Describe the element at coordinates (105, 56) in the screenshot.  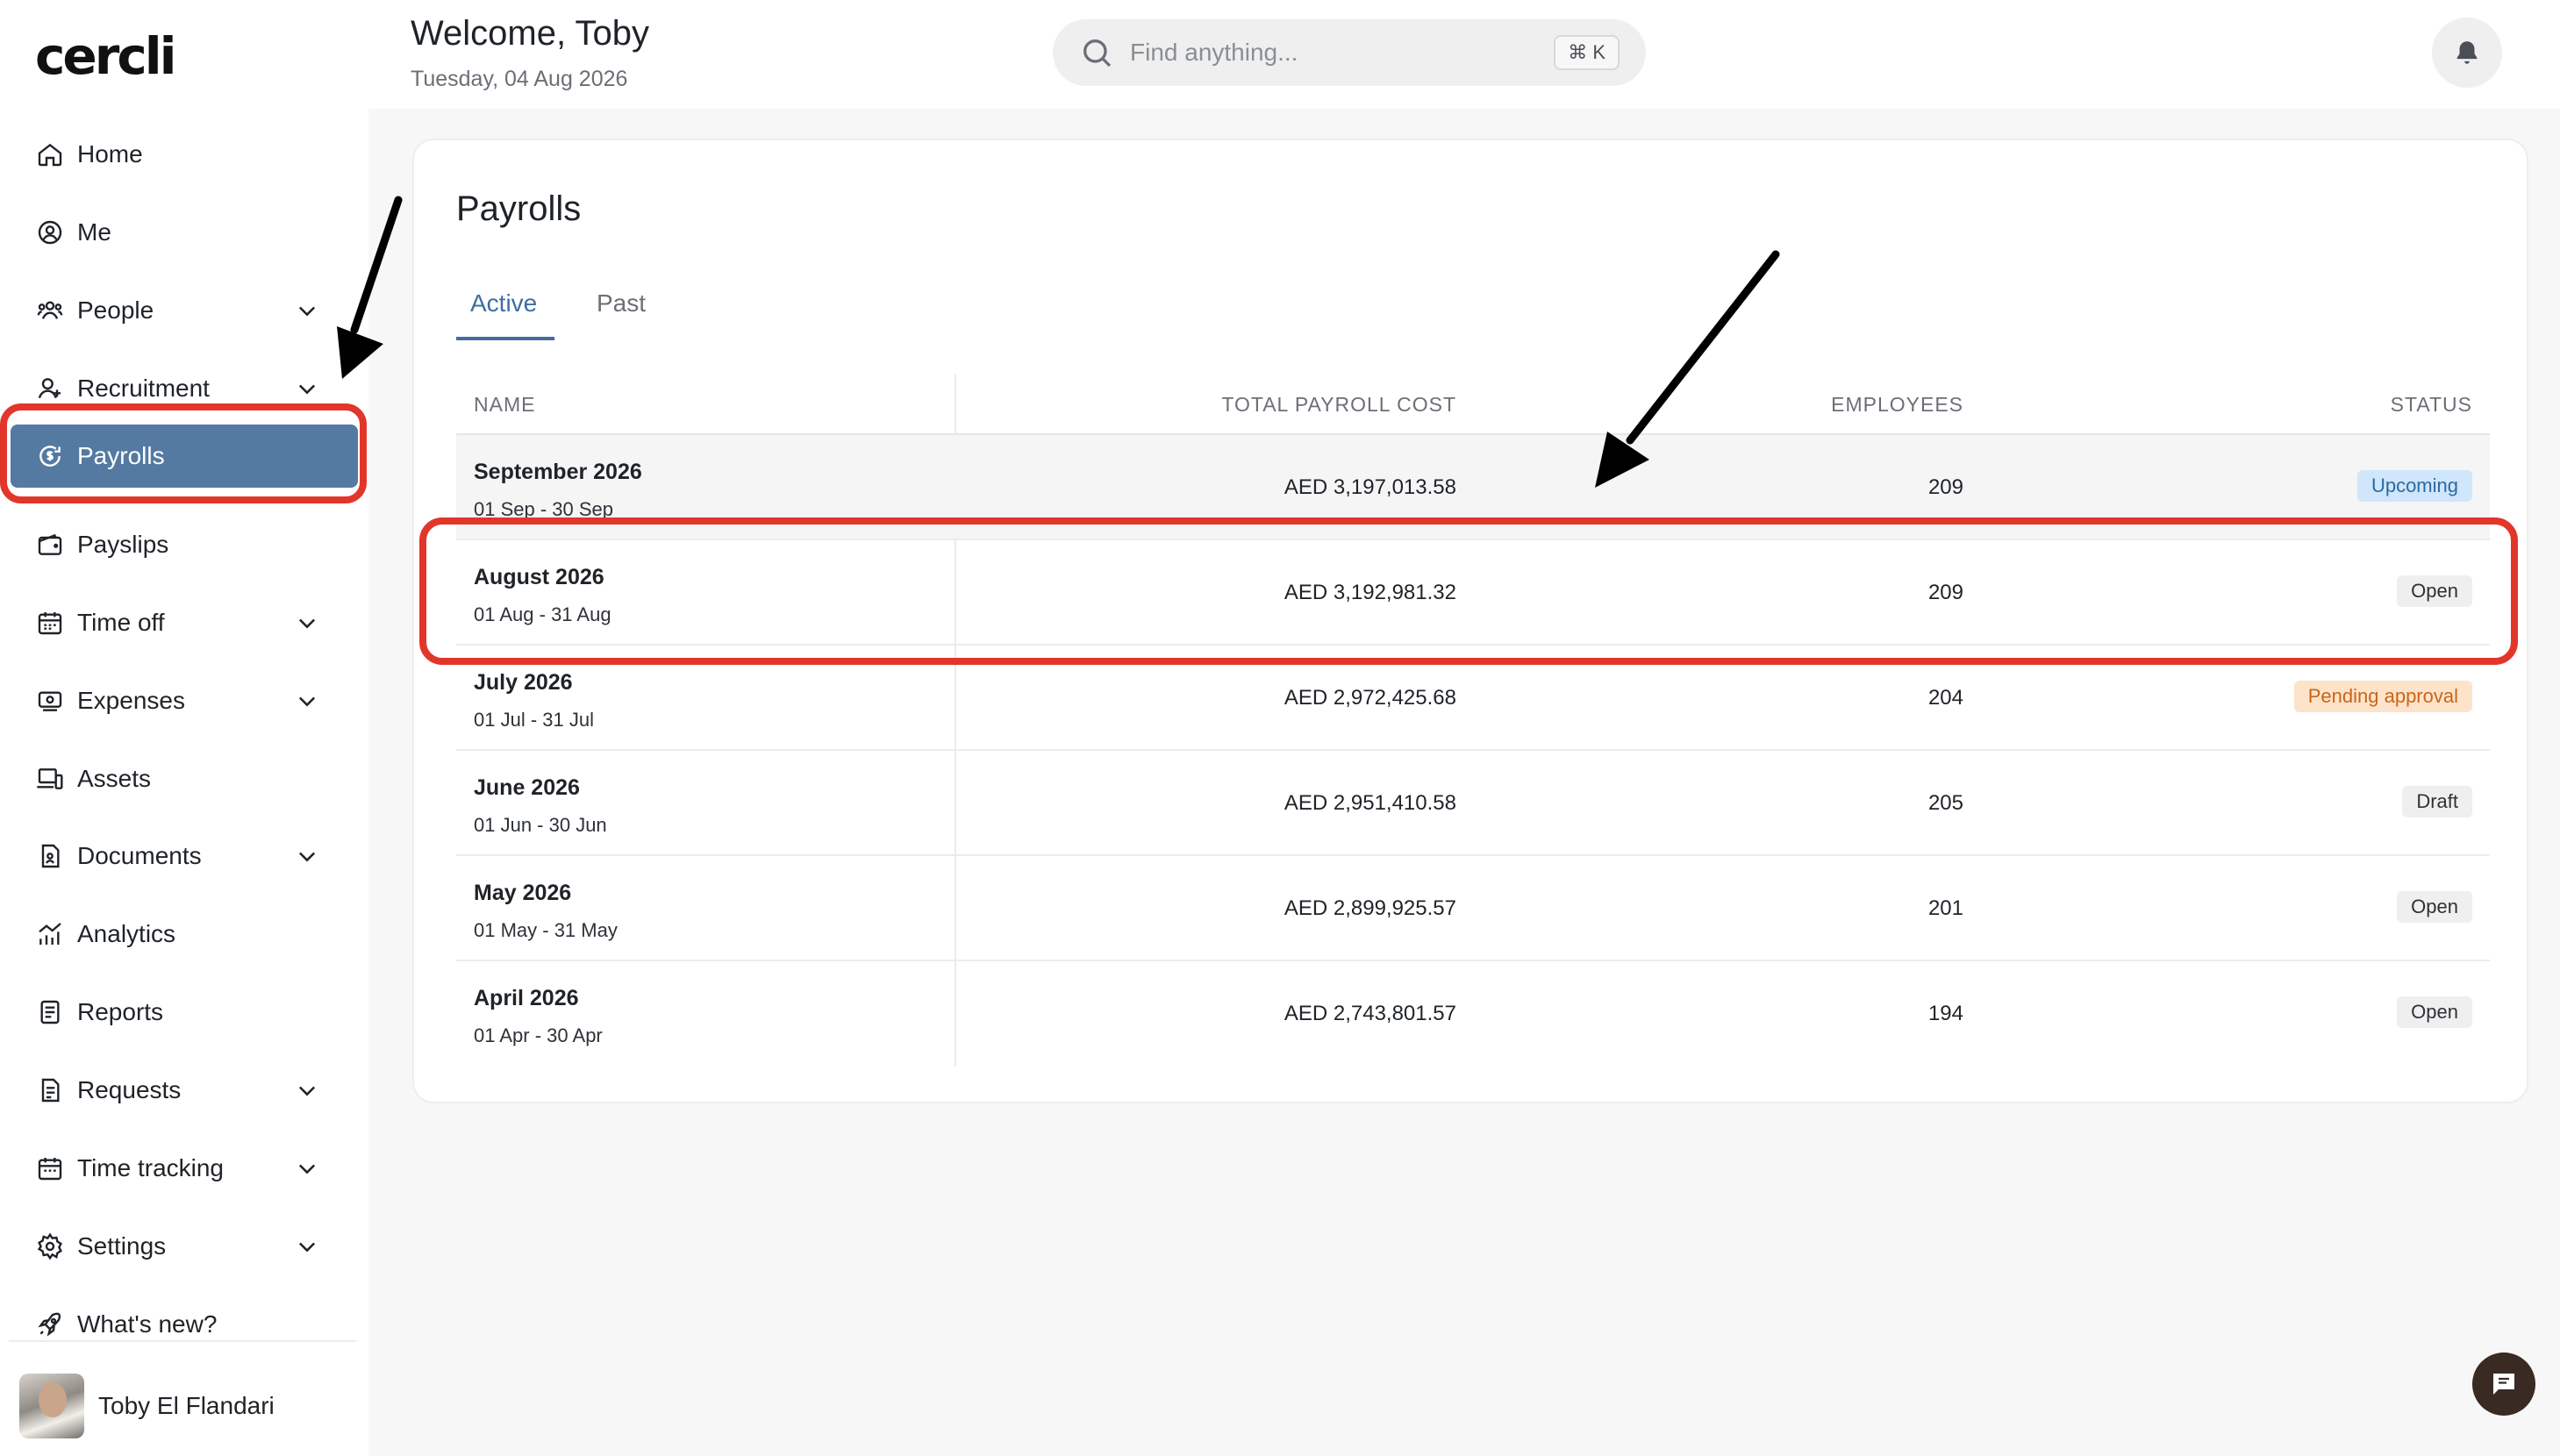
I see `app-logo: cercli` at that location.